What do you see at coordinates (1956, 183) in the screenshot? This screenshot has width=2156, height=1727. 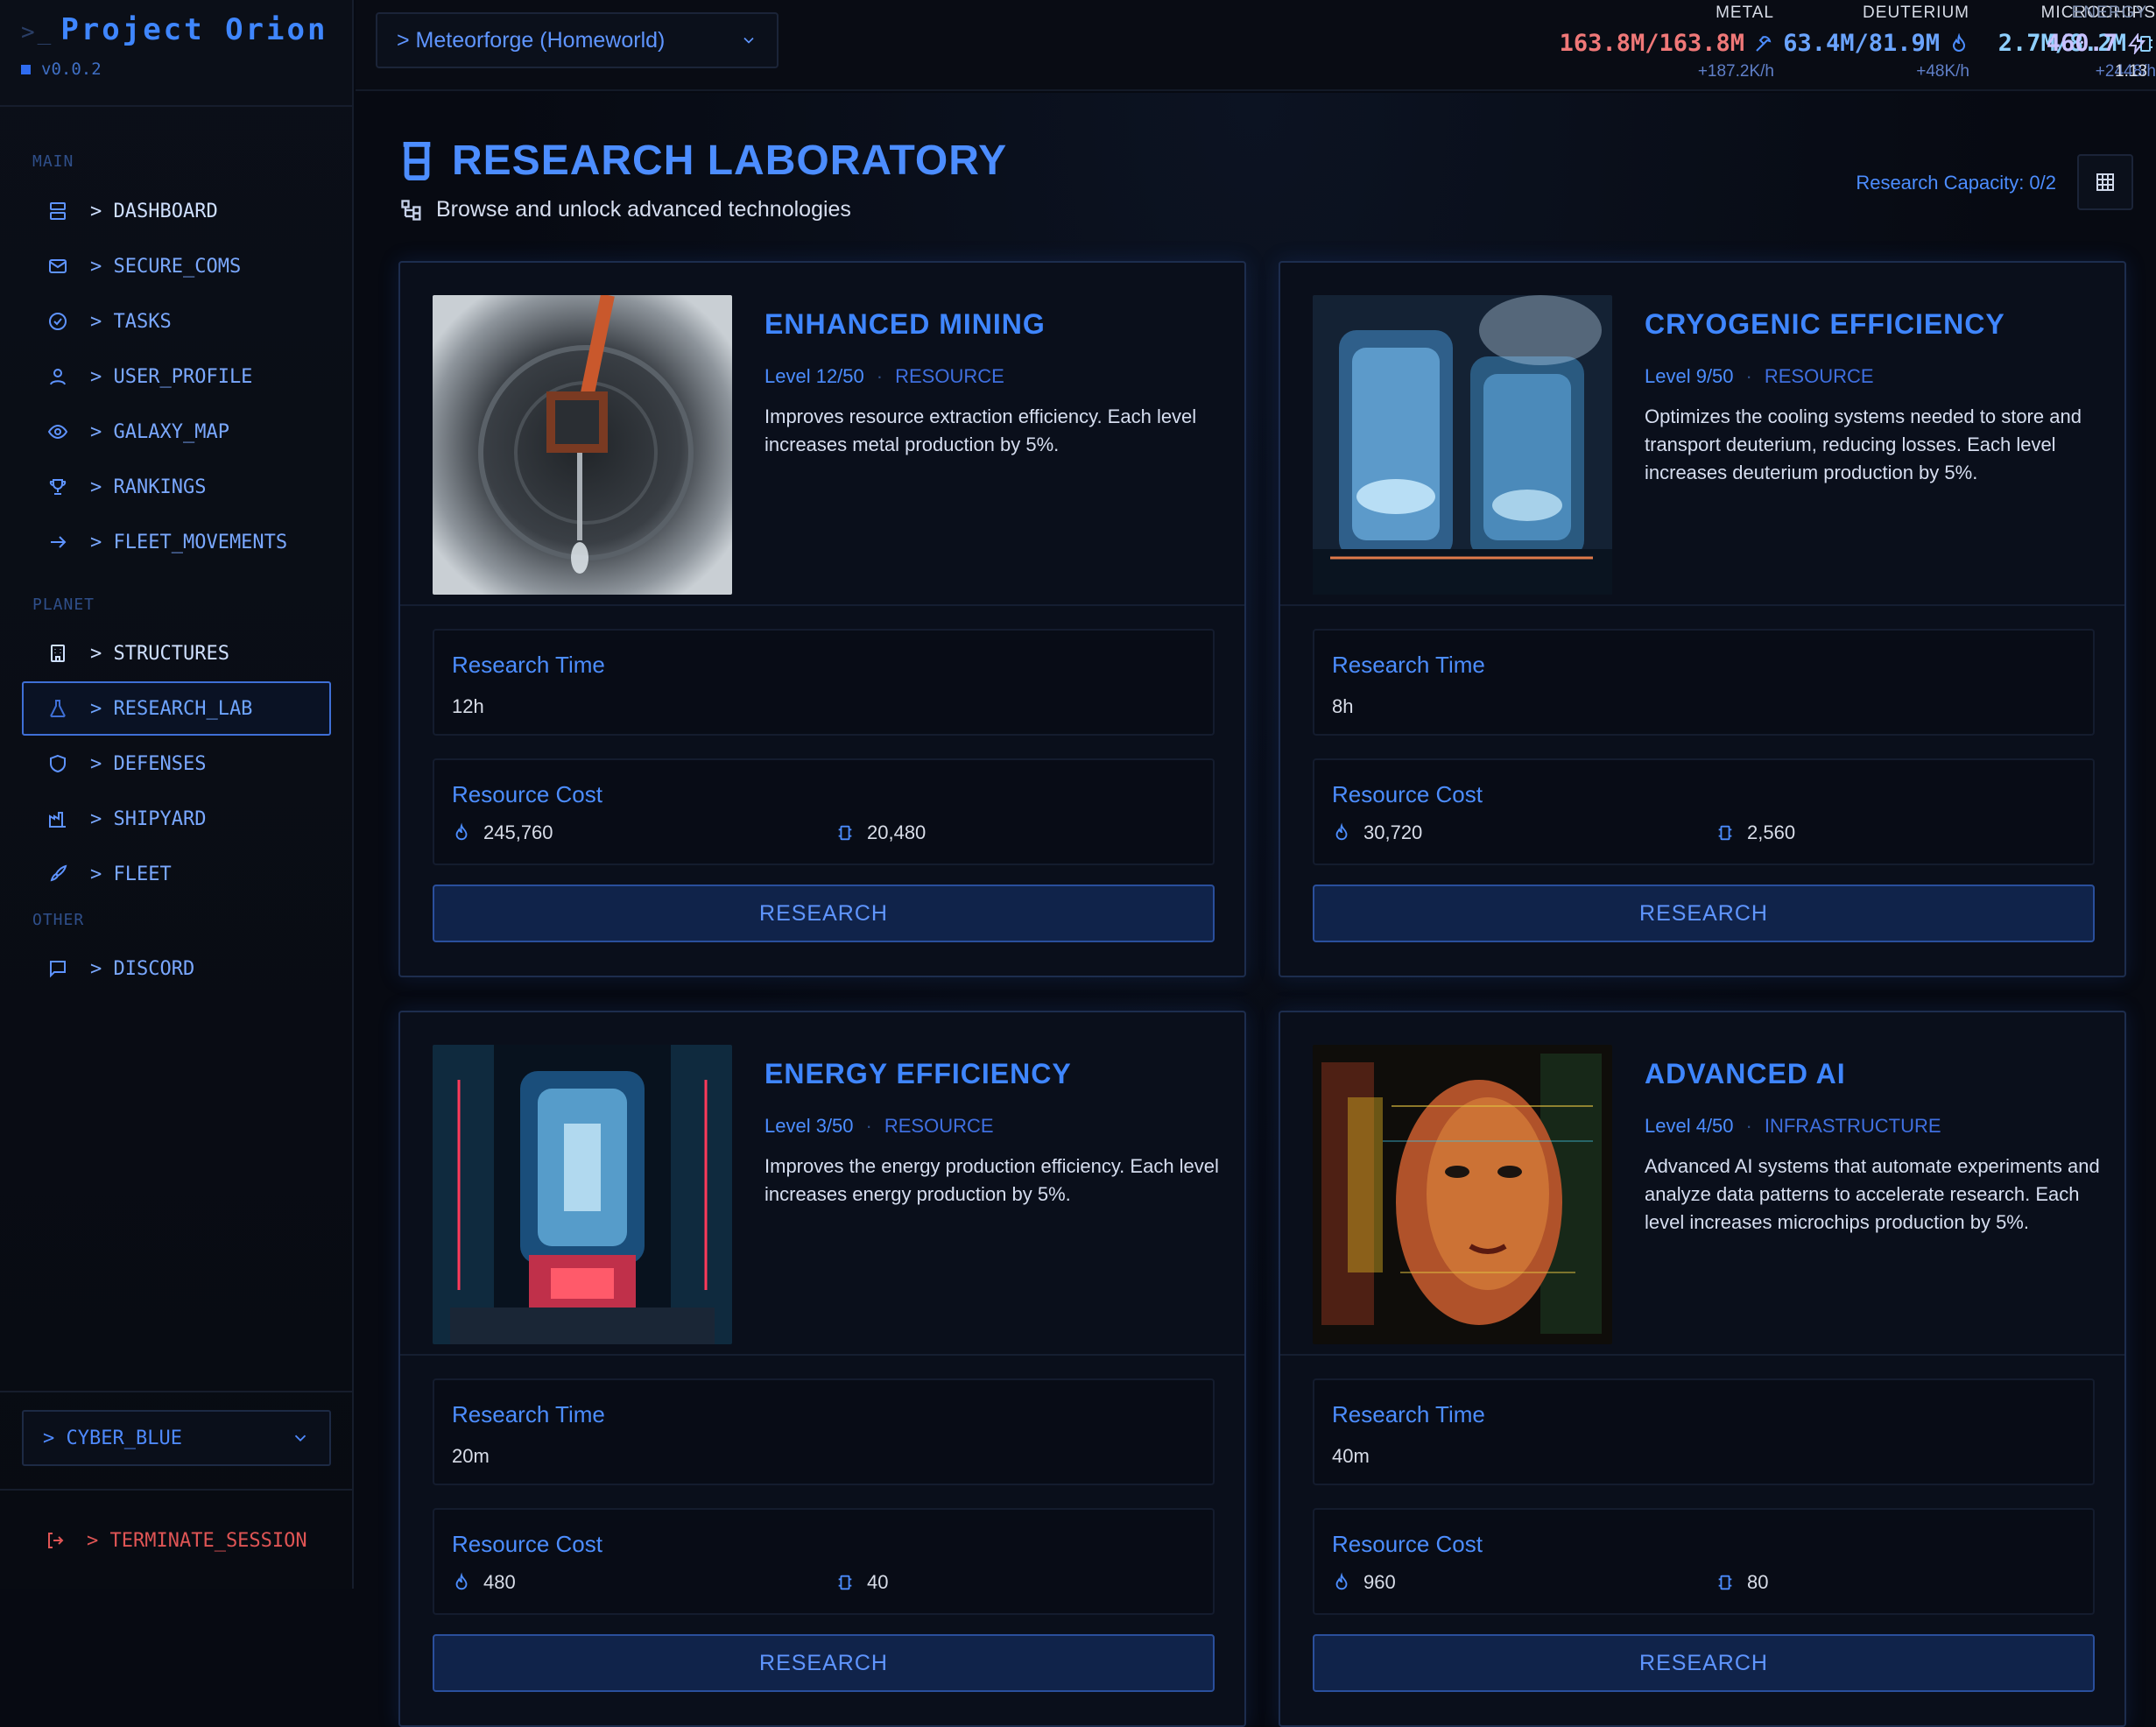 I see `research-capacity: Research Capacity: 0/2` at bounding box center [1956, 183].